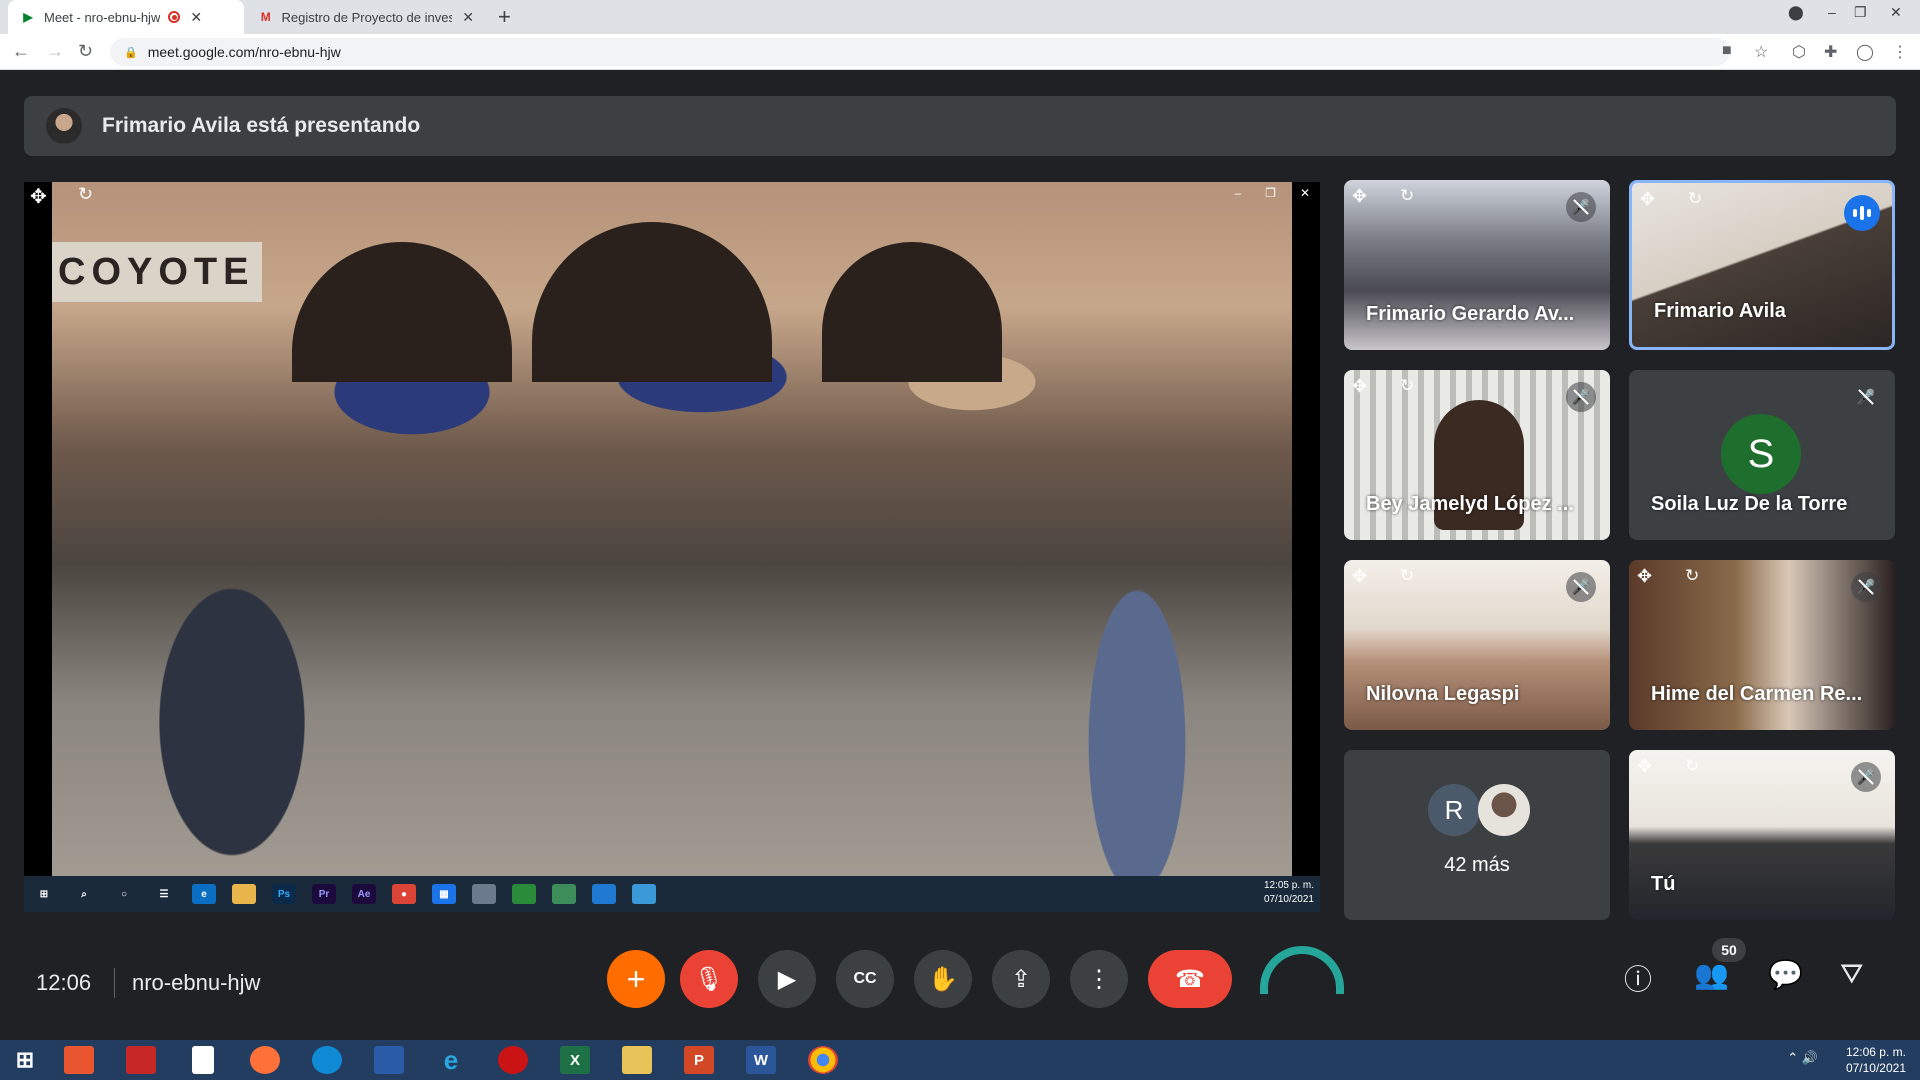 This screenshot has width=1920, height=1080. I want to click on camera-toggle-button: ▶, so click(787, 979).